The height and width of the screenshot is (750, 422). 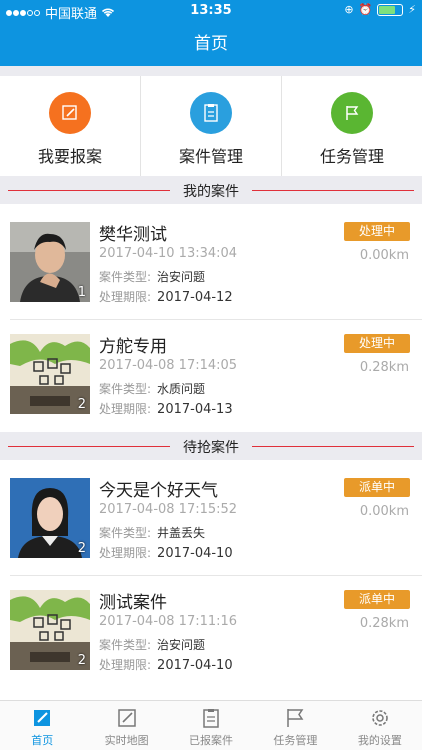 I want to click on case-photo: 1, so click(x=50, y=262).